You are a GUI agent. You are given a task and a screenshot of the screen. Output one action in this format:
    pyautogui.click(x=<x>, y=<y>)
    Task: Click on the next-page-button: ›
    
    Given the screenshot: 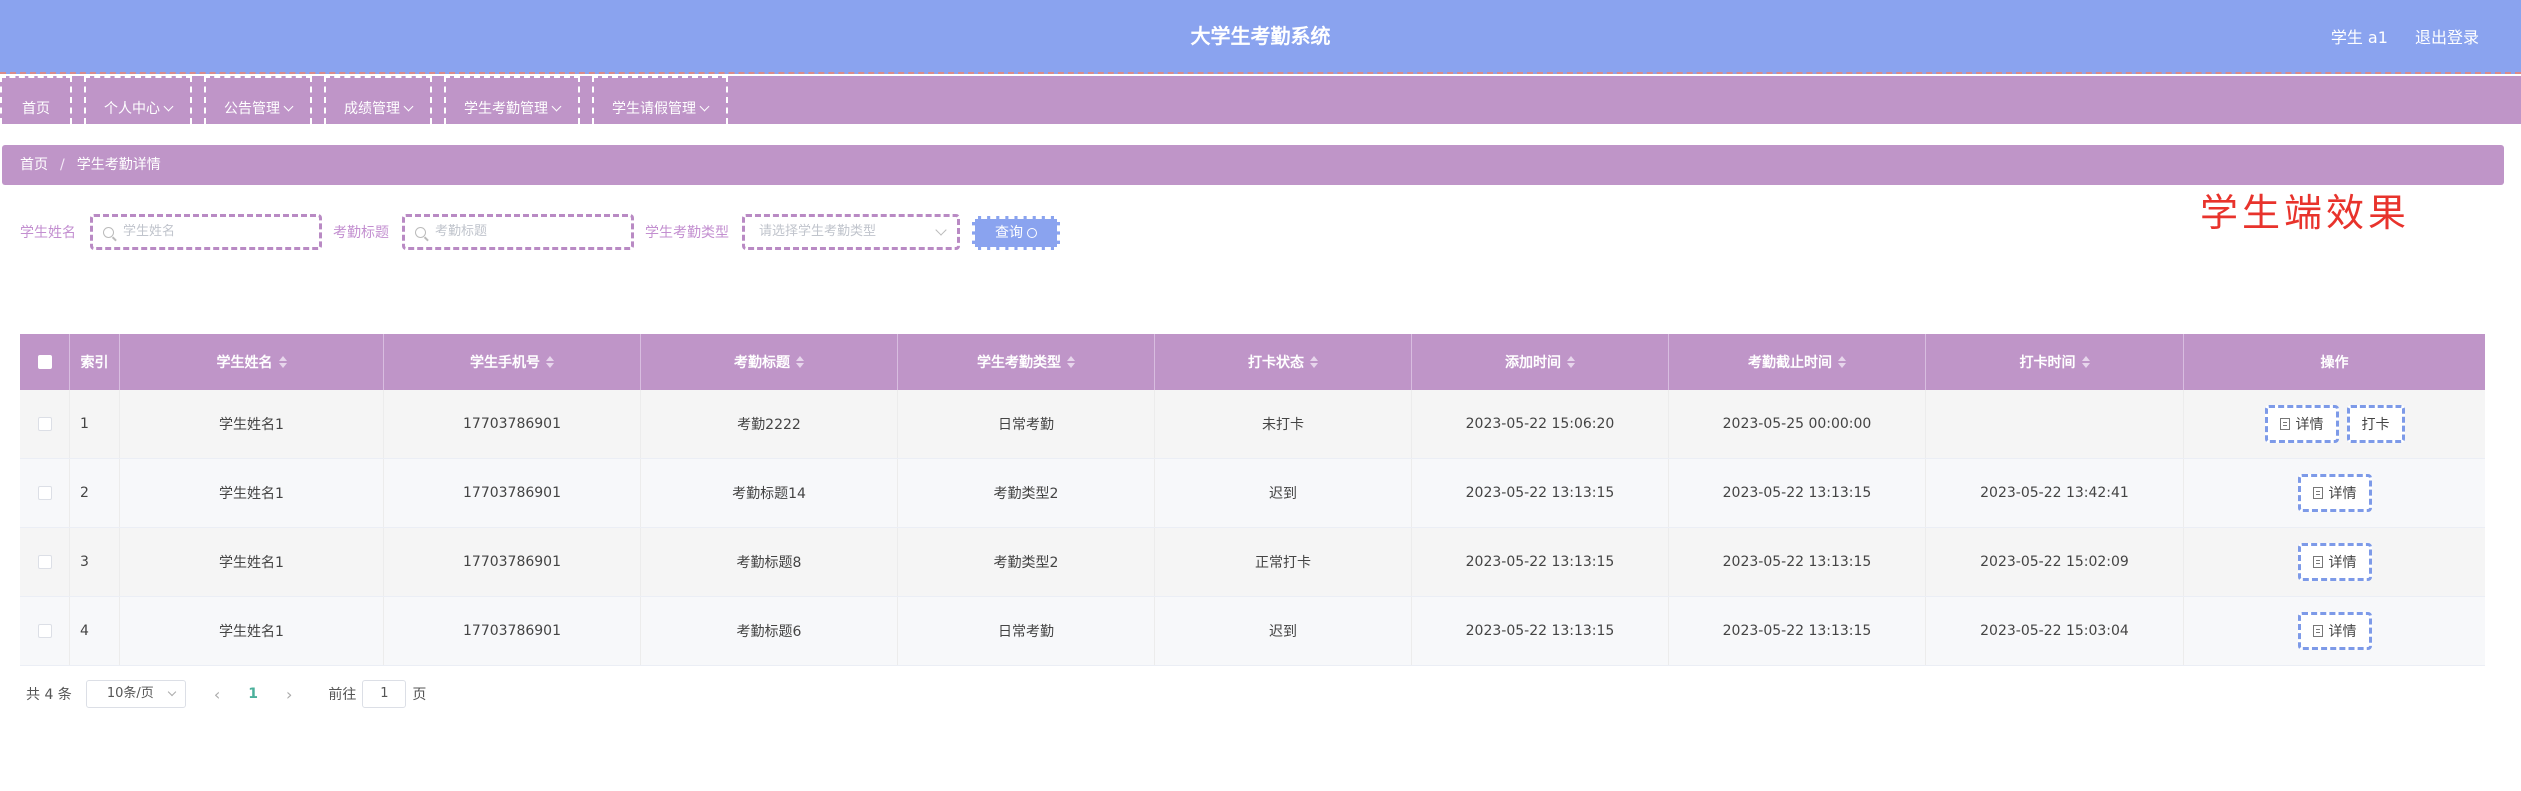 What is the action you would take?
    pyautogui.click(x=289, y=694)
    